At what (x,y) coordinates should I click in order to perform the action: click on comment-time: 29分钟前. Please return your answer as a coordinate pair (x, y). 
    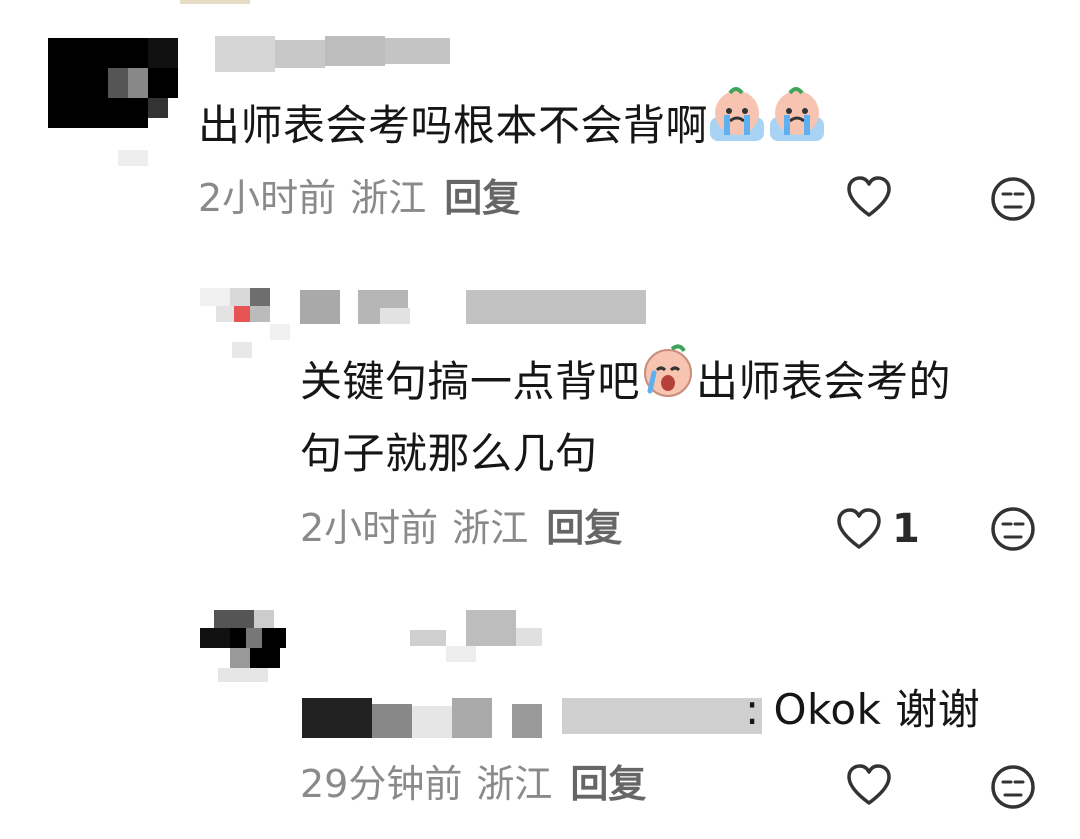
    Looking at the image, I should click on (381, 784).